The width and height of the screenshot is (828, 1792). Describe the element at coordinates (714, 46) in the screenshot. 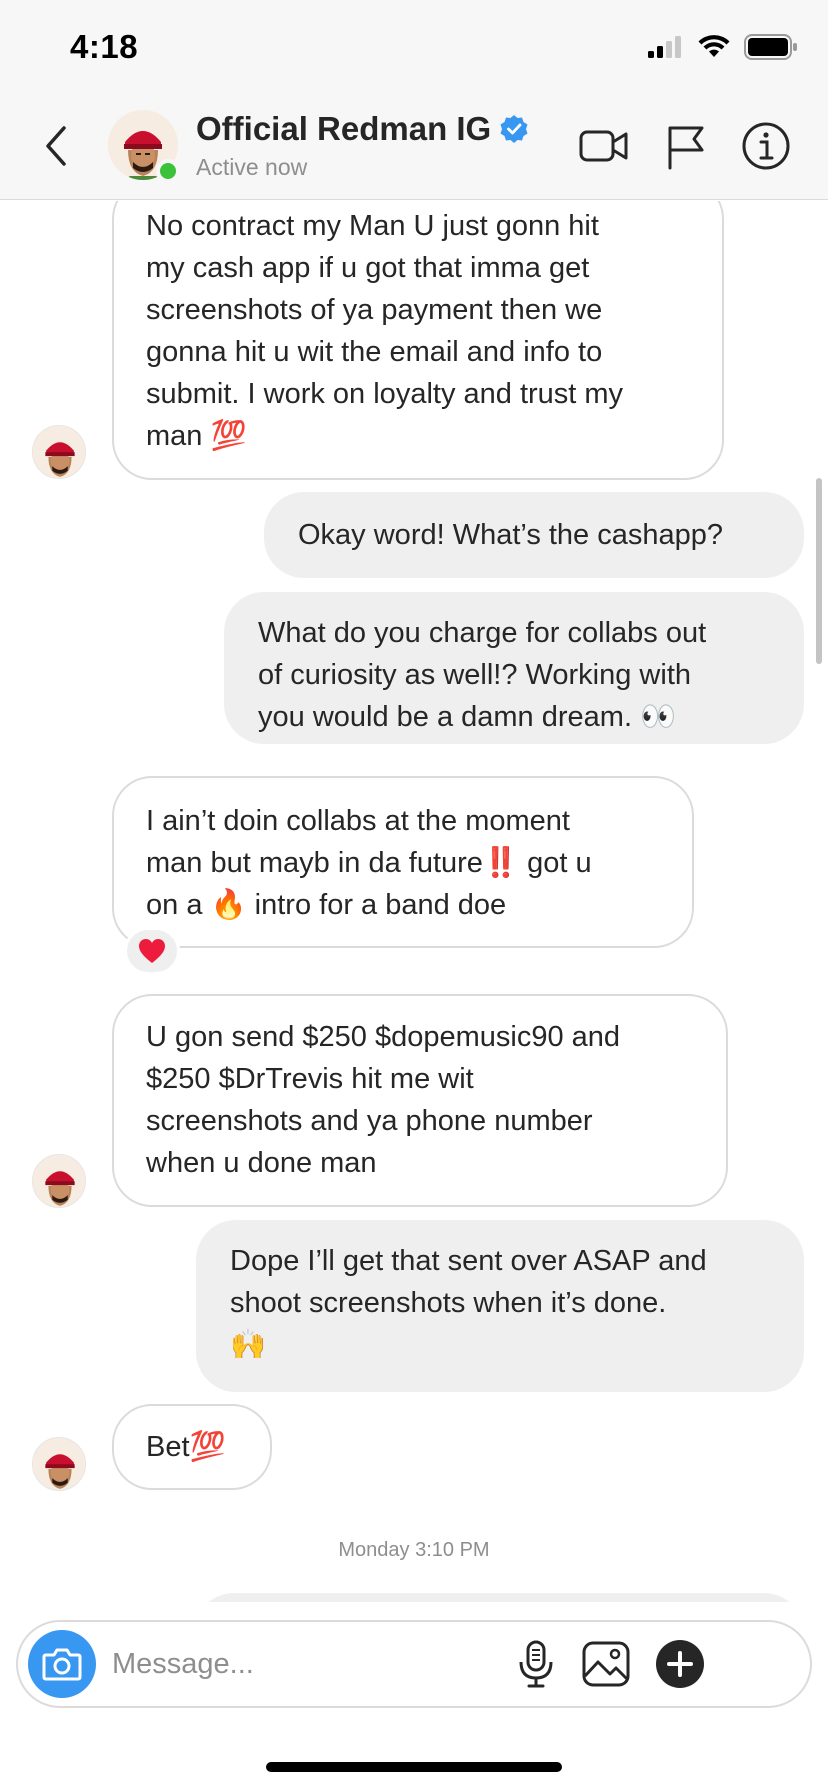

I see `wifi-icon` at that location.